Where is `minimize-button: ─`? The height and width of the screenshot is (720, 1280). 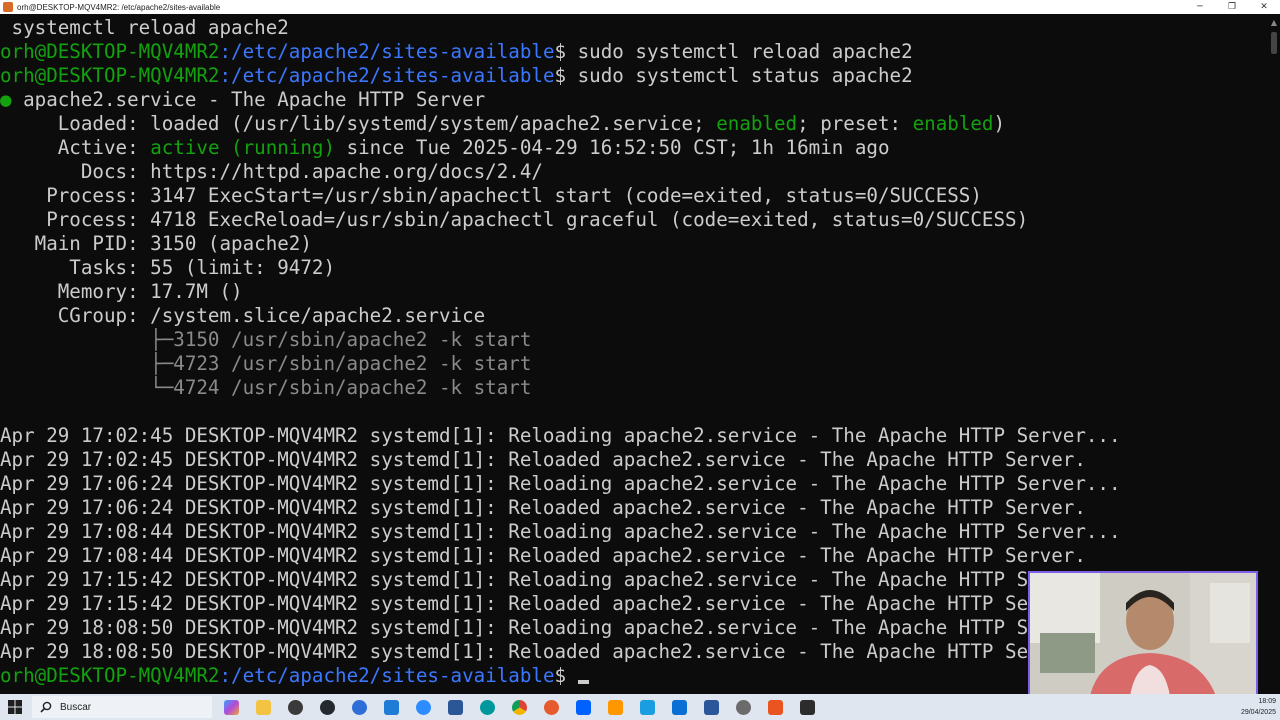 minimize-button: ─ is located at coordinates (1200, 7).